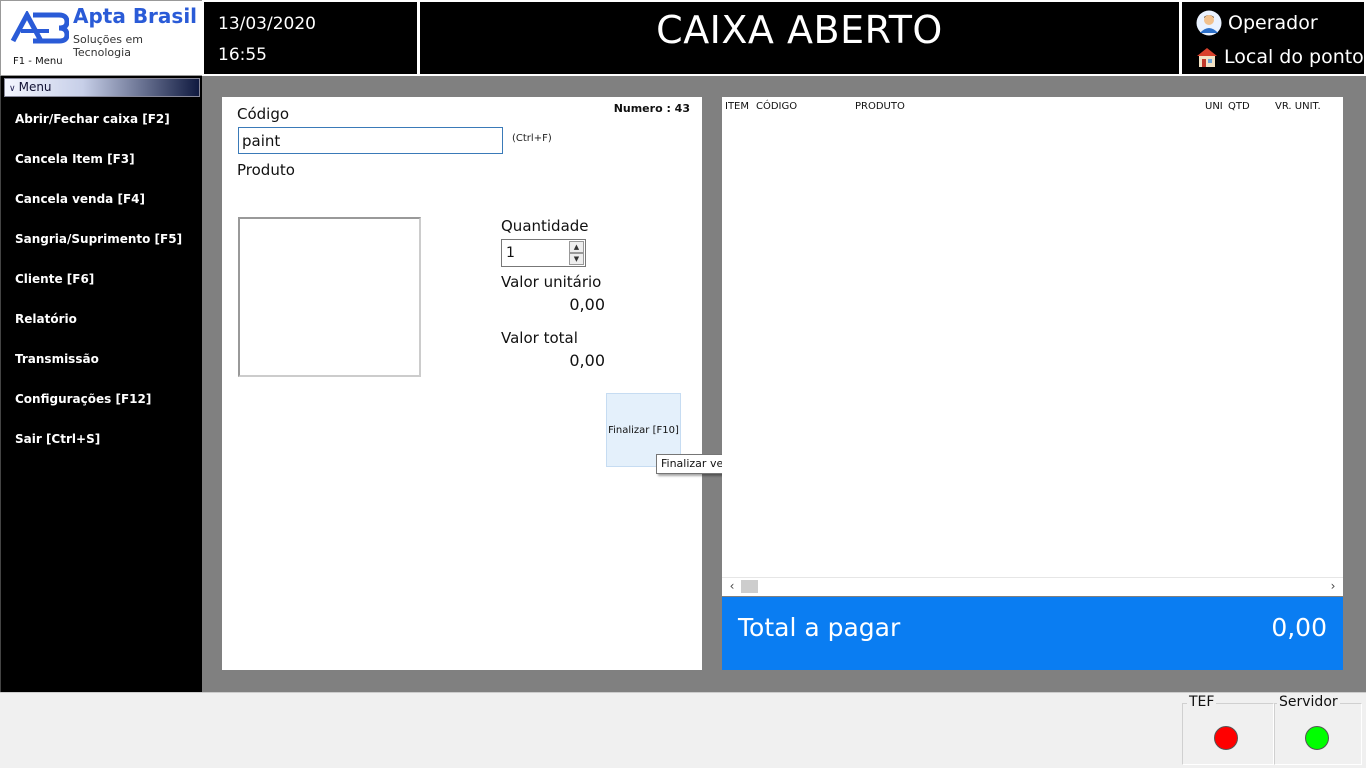  I want to click on user-avatar-icon, so click(1209, 23).